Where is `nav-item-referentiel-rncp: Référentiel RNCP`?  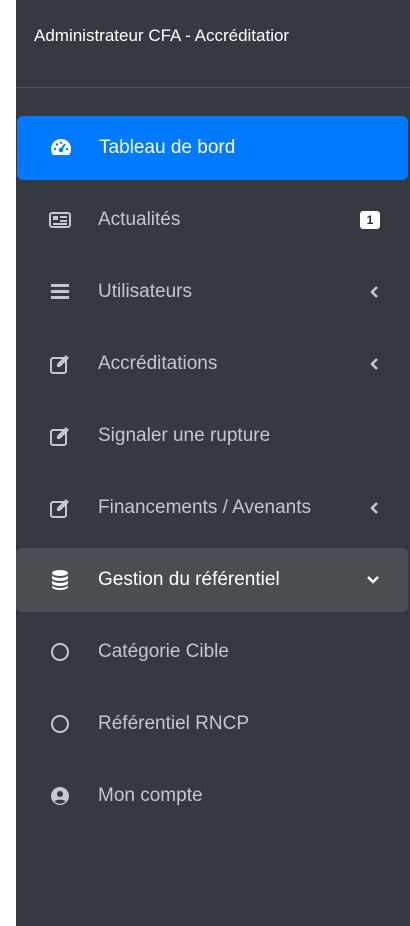
nav-item-referentiel-rncp: Référentiel RNCP is located at coordinates (213, 724).